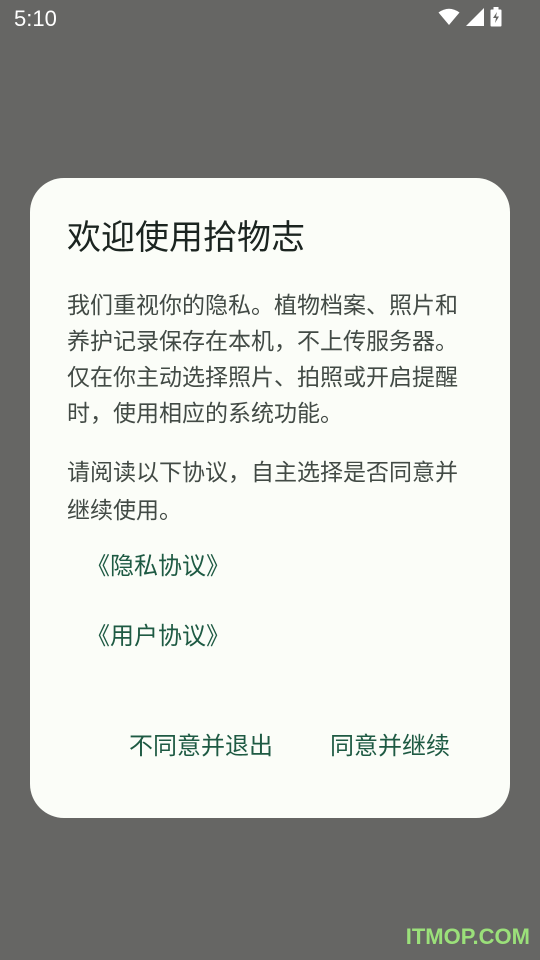 This screenshot has height=960, width=540. What do you see at coordinates (201, 746) in the screenshot?
I see `decline-and-exit-button: 不同意并退出` at bounding box center [201, 746].